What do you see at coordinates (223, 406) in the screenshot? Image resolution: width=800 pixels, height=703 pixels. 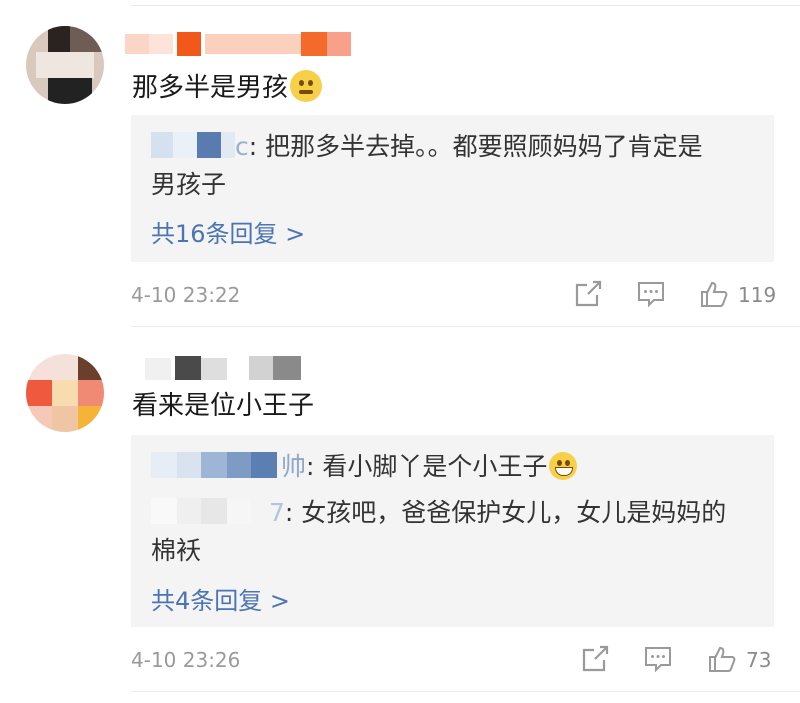 I see `comment-text: 看来是位小王子` at bounding box center [223, 406].